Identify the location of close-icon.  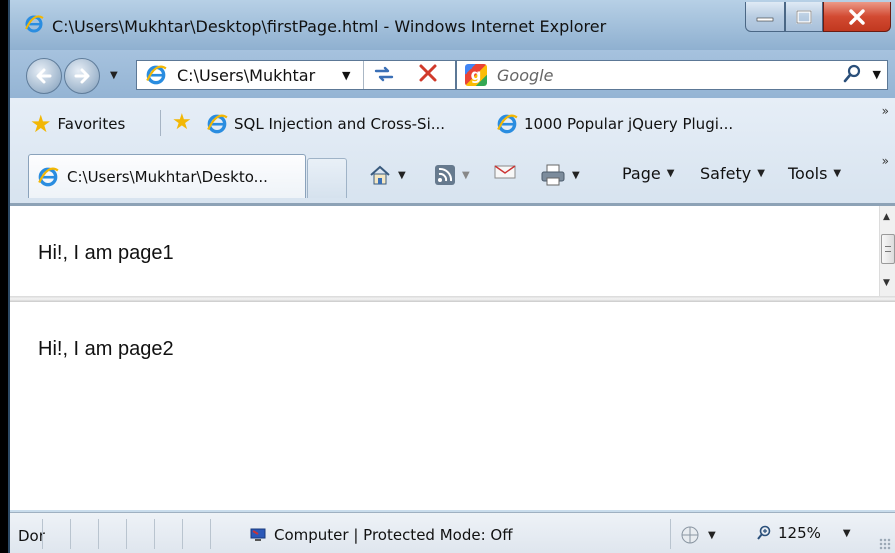
(857, 16).